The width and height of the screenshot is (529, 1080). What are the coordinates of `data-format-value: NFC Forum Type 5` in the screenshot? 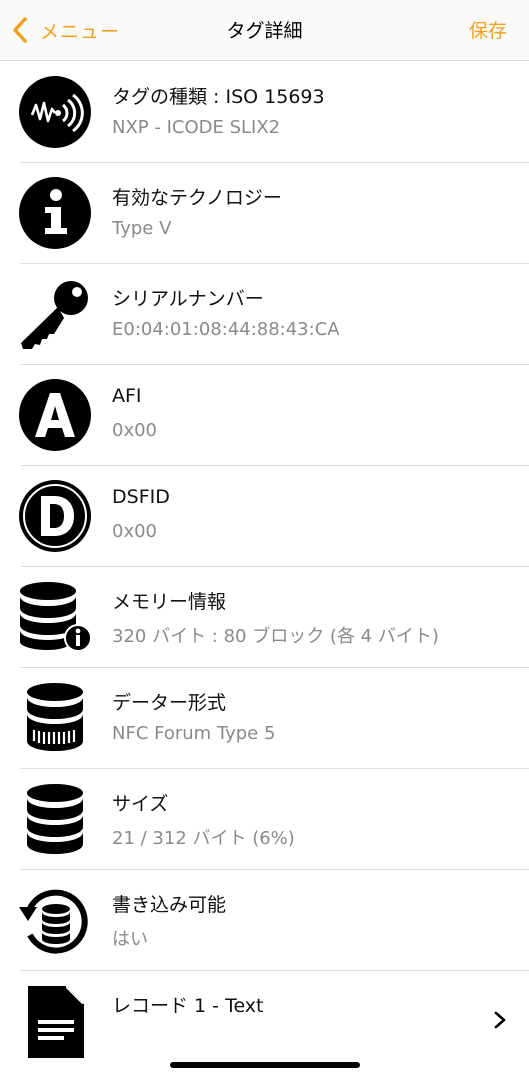 It's located at (194, 733).